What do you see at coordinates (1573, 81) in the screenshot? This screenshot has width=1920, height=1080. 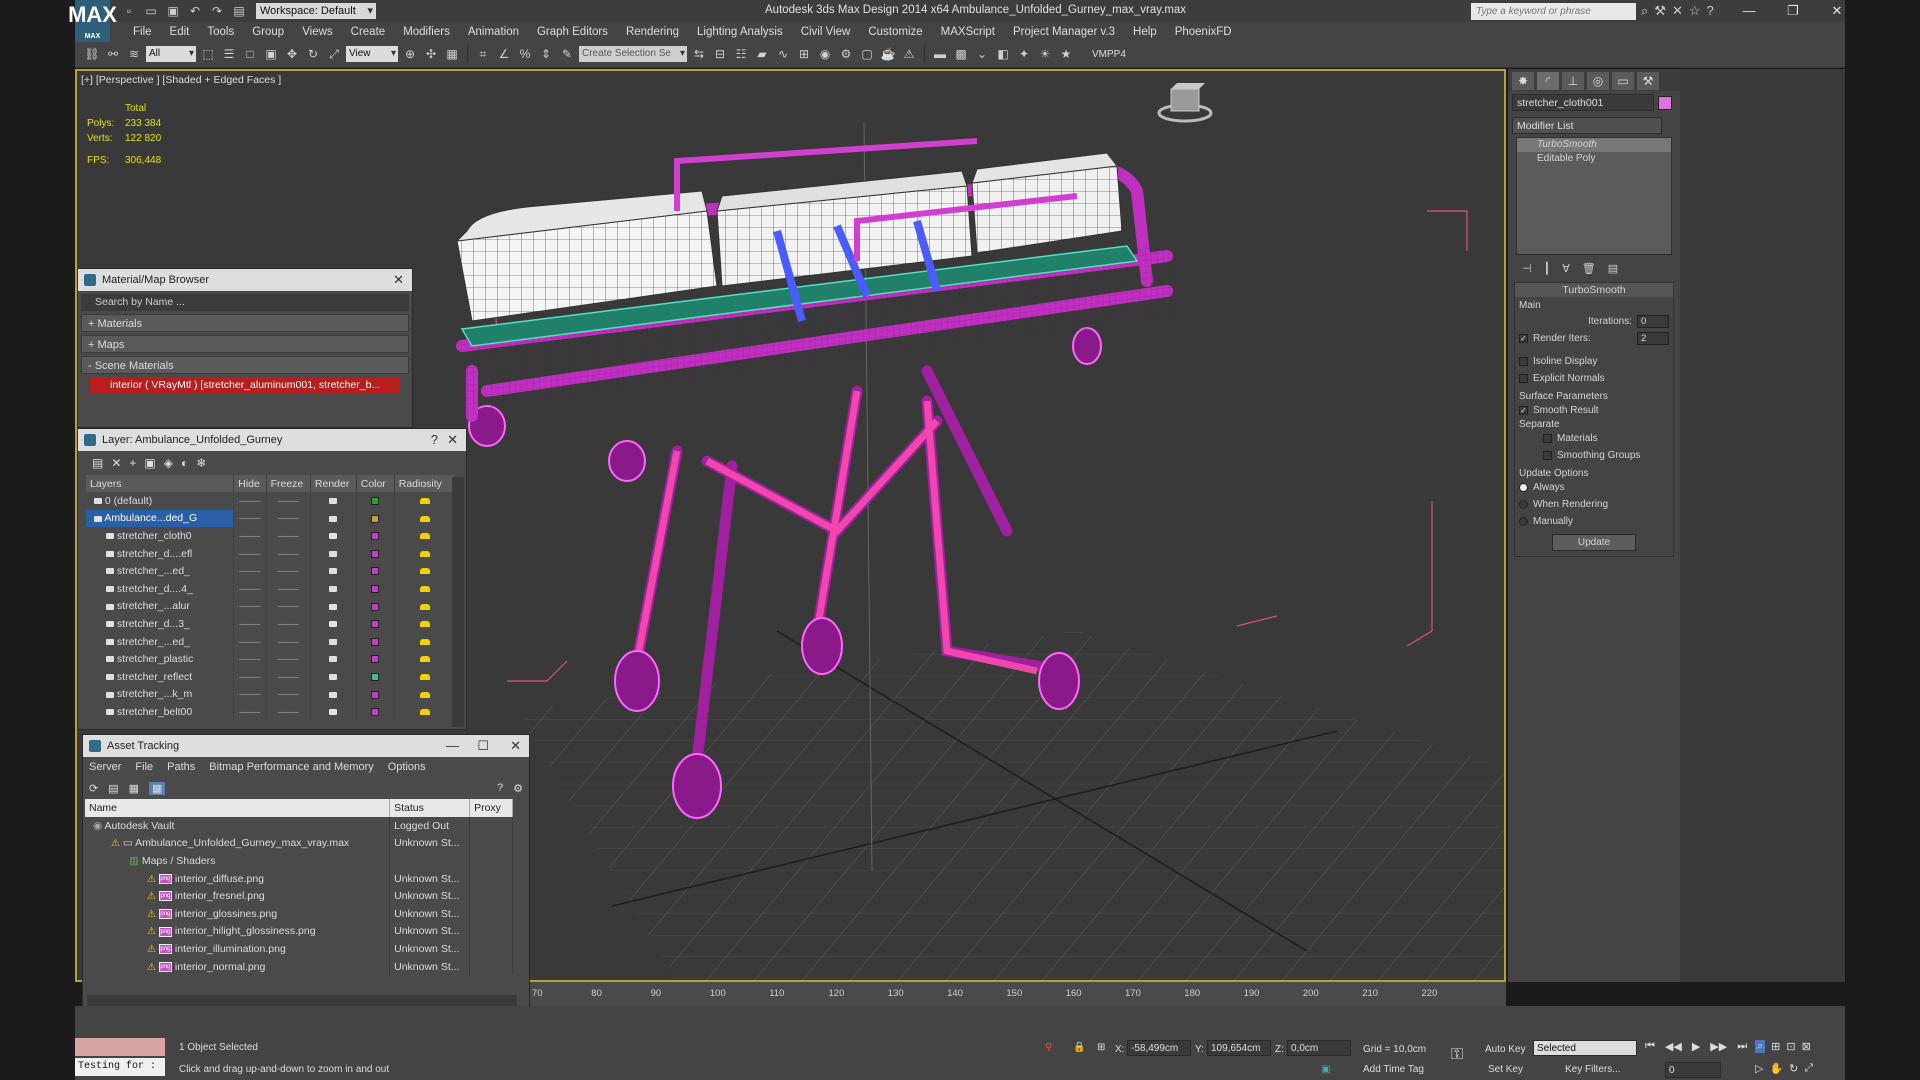 I see `hierarchy-tab-icon: ⊥` at bounding box center [1573, 81].